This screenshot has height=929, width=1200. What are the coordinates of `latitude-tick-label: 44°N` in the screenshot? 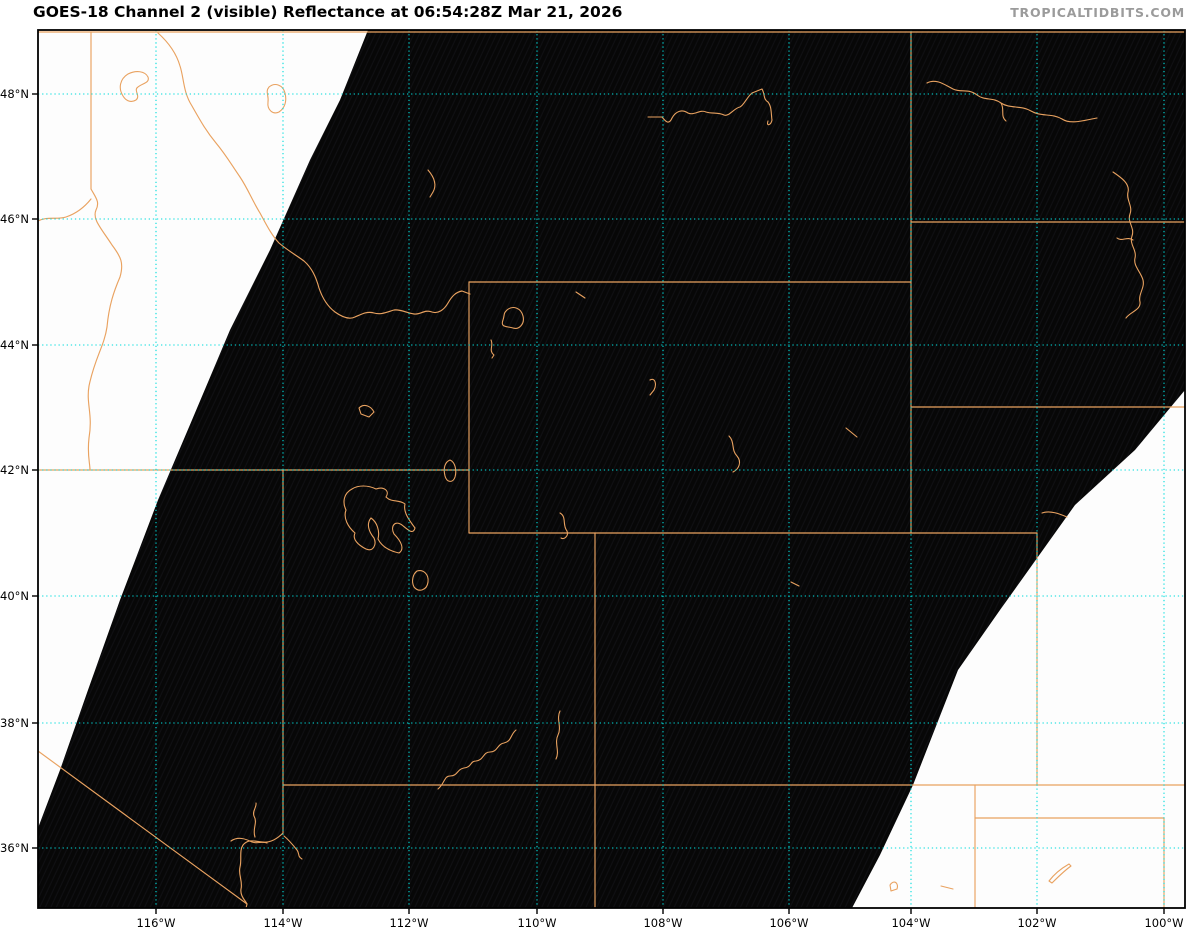 It's located at (14, 345).